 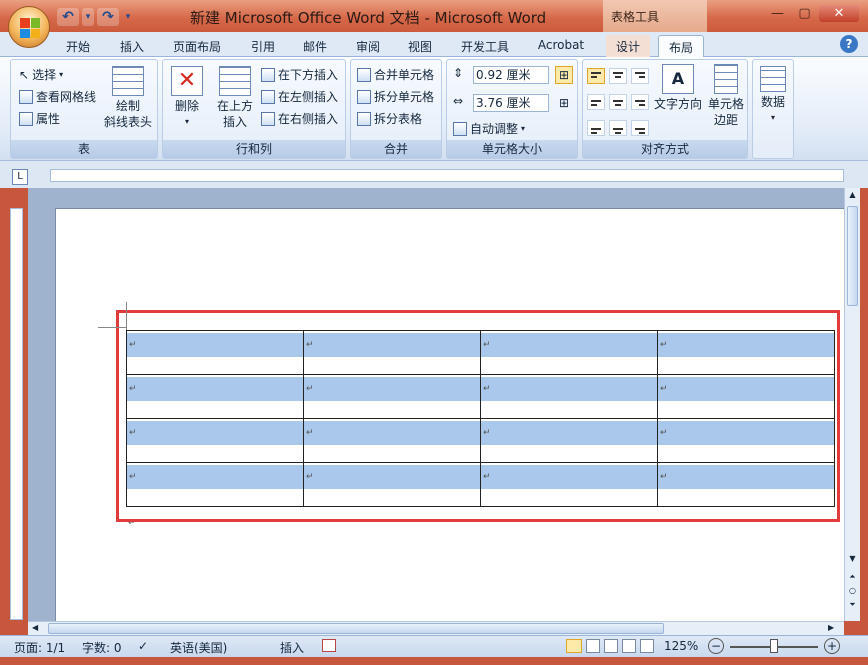 What do you see at coordinates (389, 118) in the screenshot?
I see `split-table-button: 拆分表格` at bounding box center [389, 118].